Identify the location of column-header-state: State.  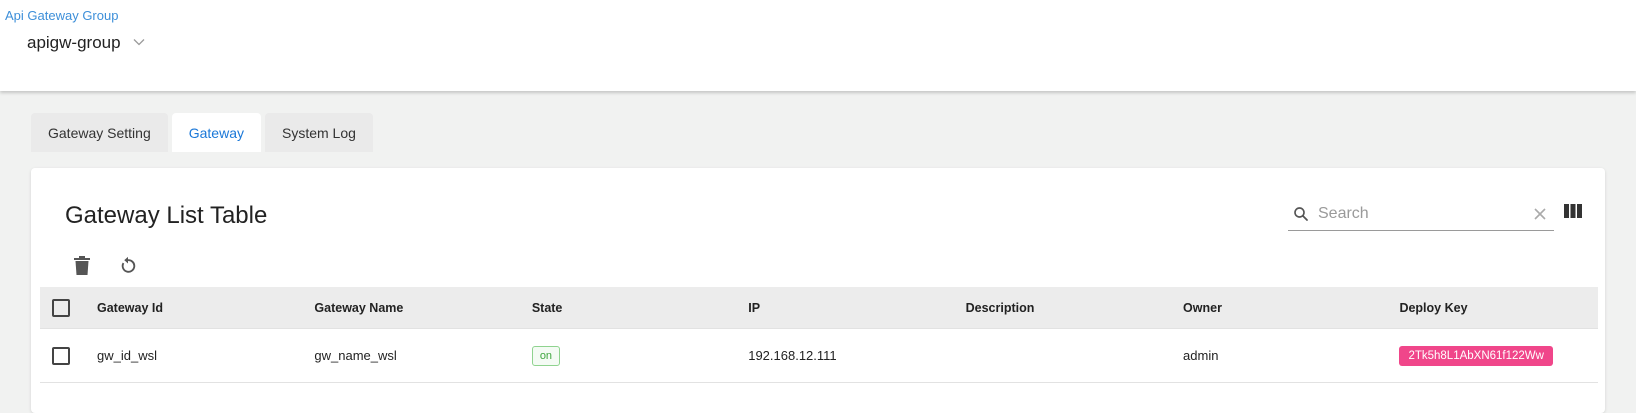
(640, 308).